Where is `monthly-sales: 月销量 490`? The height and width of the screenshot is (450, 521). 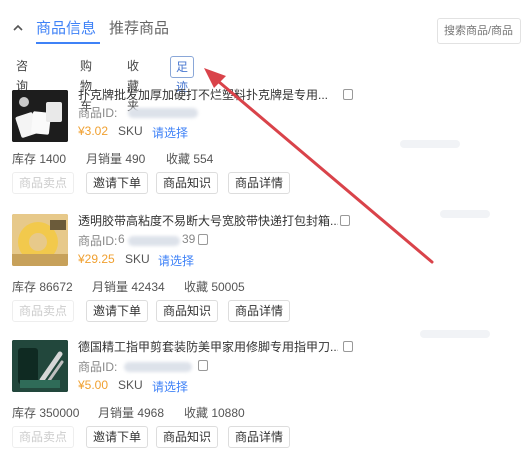 monthly-sales: 月销量 490 is located at coordinates (116, 159).